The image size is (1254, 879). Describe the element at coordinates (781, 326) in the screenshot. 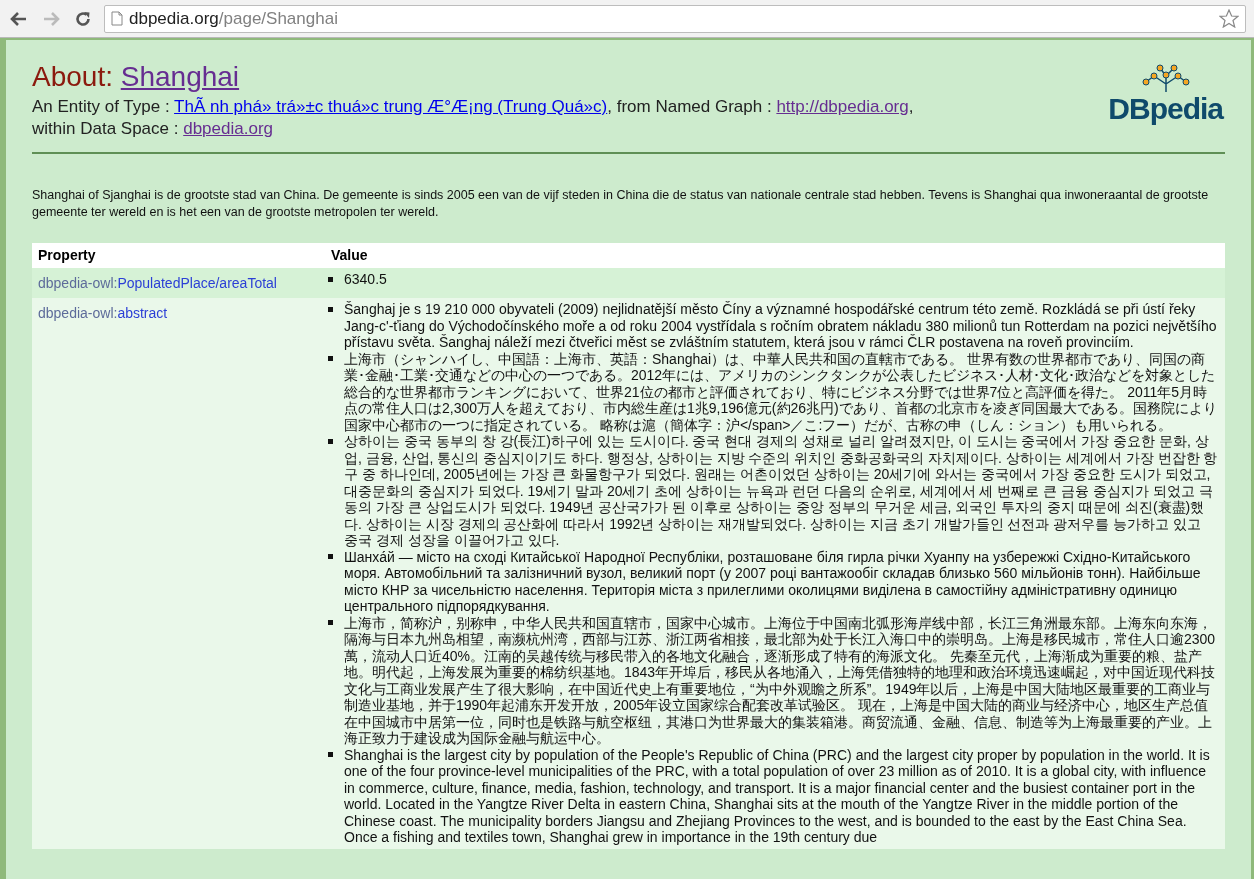

I see `property-value: Šanghaj je s 19 210 000 obyvateli (2009) nejlidnatější město Číny a významné hospodářské centrum této země. Rozkládá se při ústí řeky Jang-c'-ťiang do Východočínského moře a od roku 2004 vystřídala s ročním obratem nákladu 380 milionů tun Rotterdam na pozici největšího přístavu světa. Šanghaj náleží mezi čtveřici měst se zvláštním statutem, která jsou v rámci ČLR postavena na roveň provinciím.` at that location.